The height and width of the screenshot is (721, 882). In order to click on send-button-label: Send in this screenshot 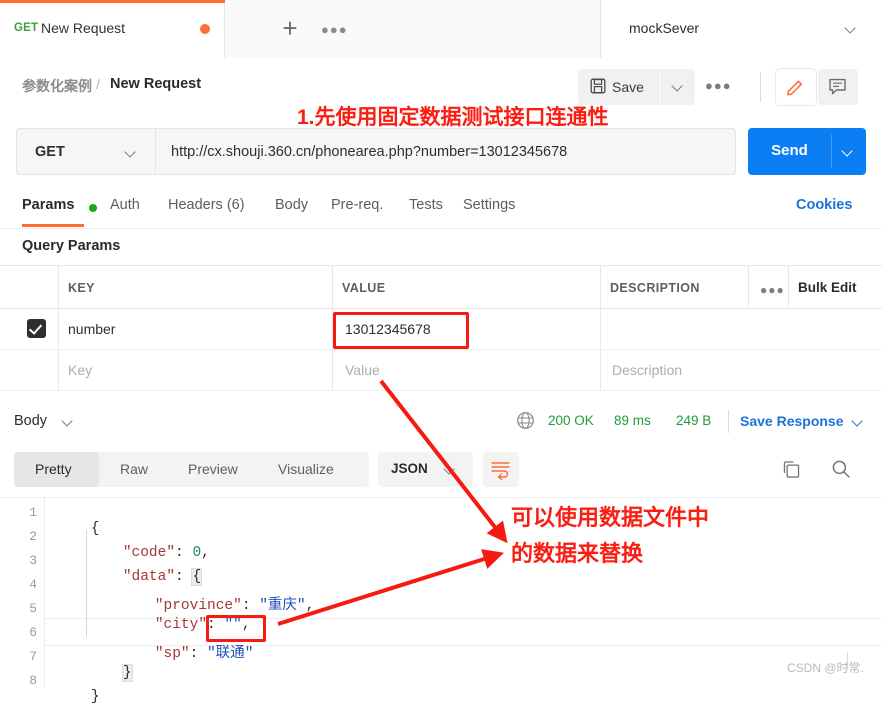, I will do `click(789, 150)`.